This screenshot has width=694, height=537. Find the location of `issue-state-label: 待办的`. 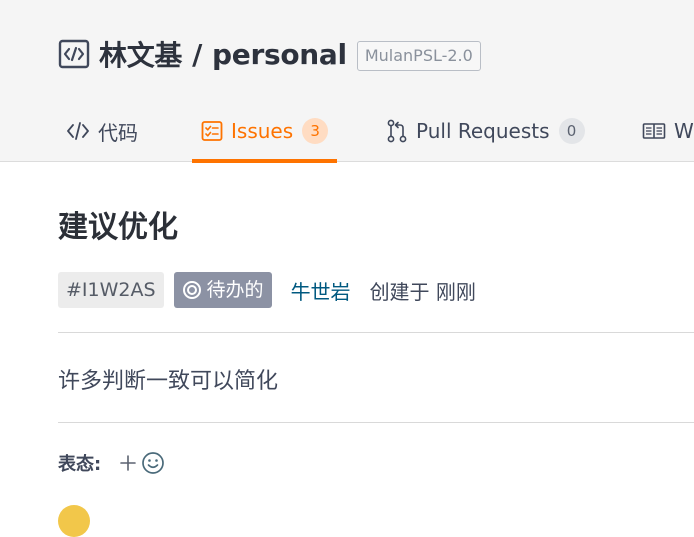

issue-state-label: 待办的 is located at coordinates (235, 290).